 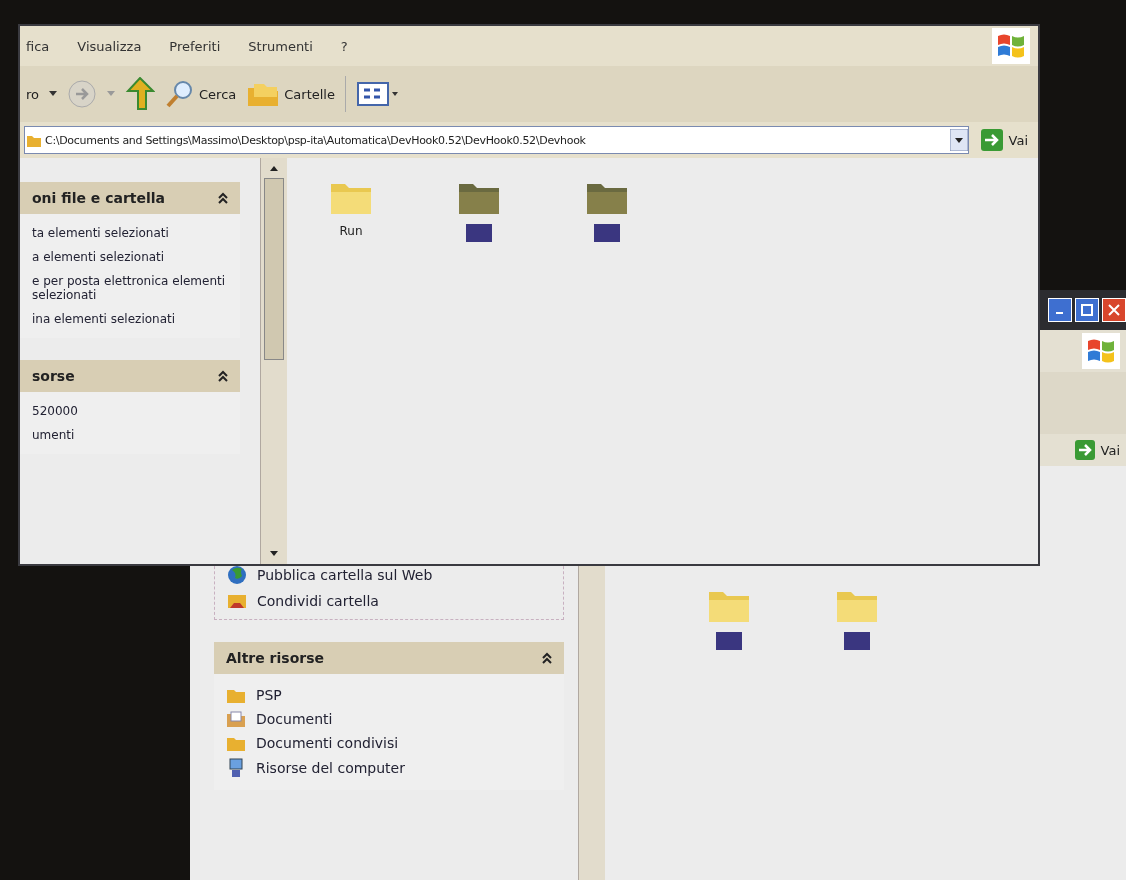 What do you see at coordinates (130, 257) in the screenshot?
I see `task-link: a elementi selezionati` at bounding box center [130, 257].